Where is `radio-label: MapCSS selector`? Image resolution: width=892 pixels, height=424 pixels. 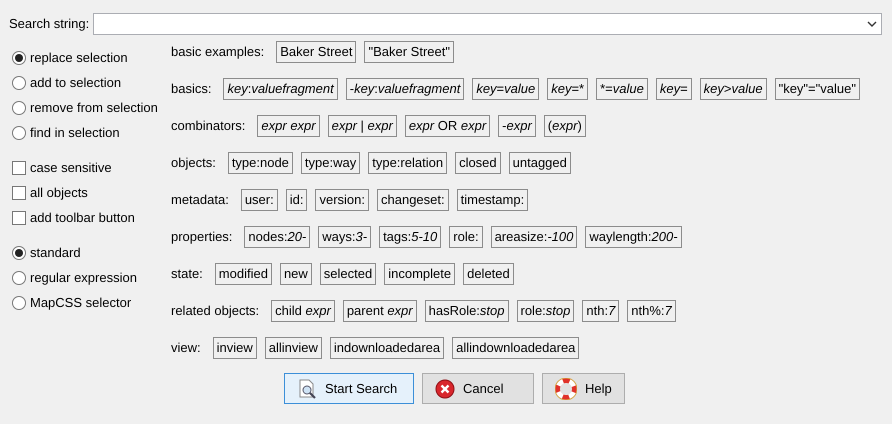
radio-label: MapCSS selector is located at coordinates (81, 302).